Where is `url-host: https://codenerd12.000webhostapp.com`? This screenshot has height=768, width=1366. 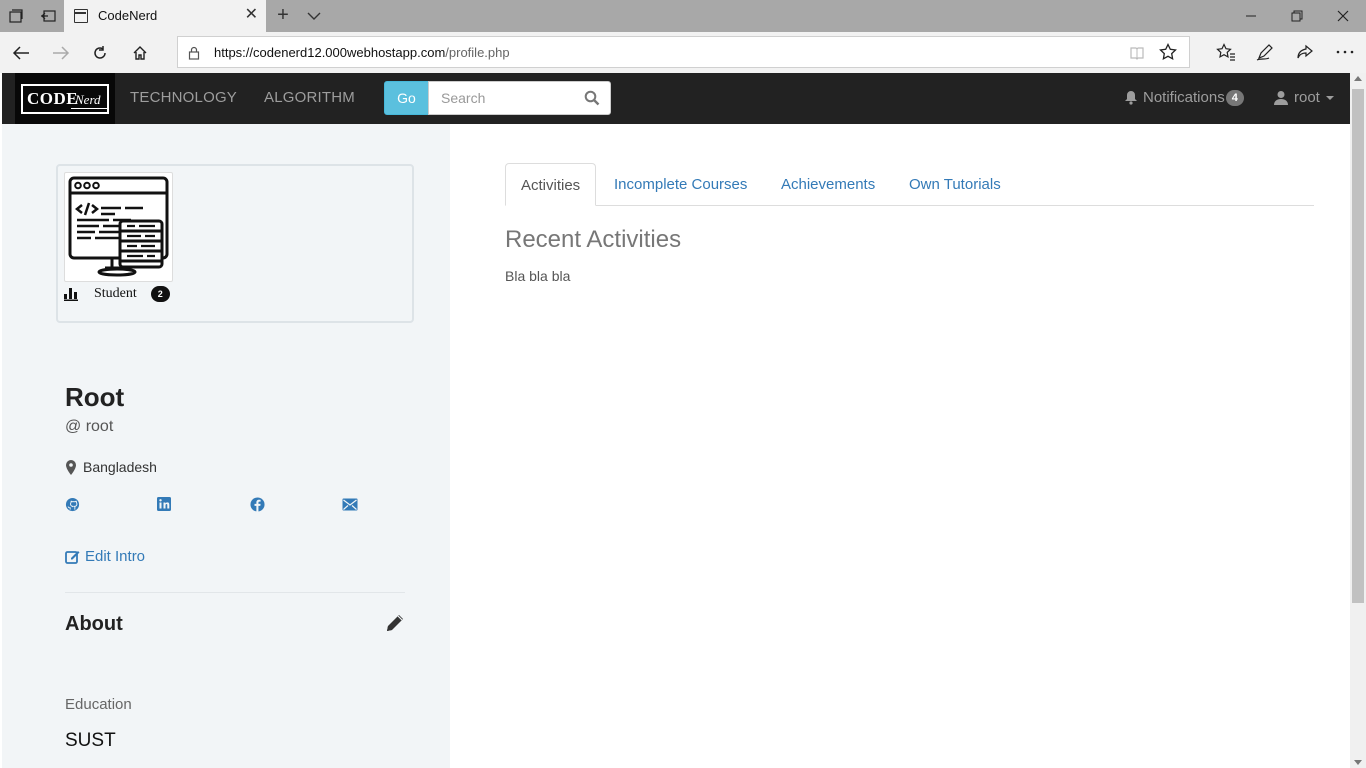 url-host: https://codenerd12.000webhostapp.com is located at coordinates (330, 52).